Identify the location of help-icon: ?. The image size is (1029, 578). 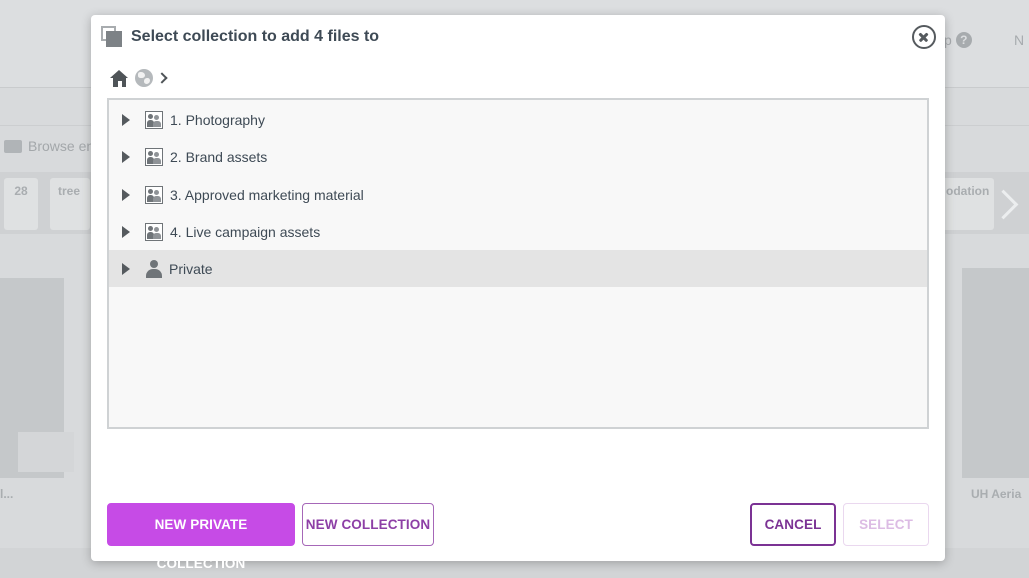
(963, 40).